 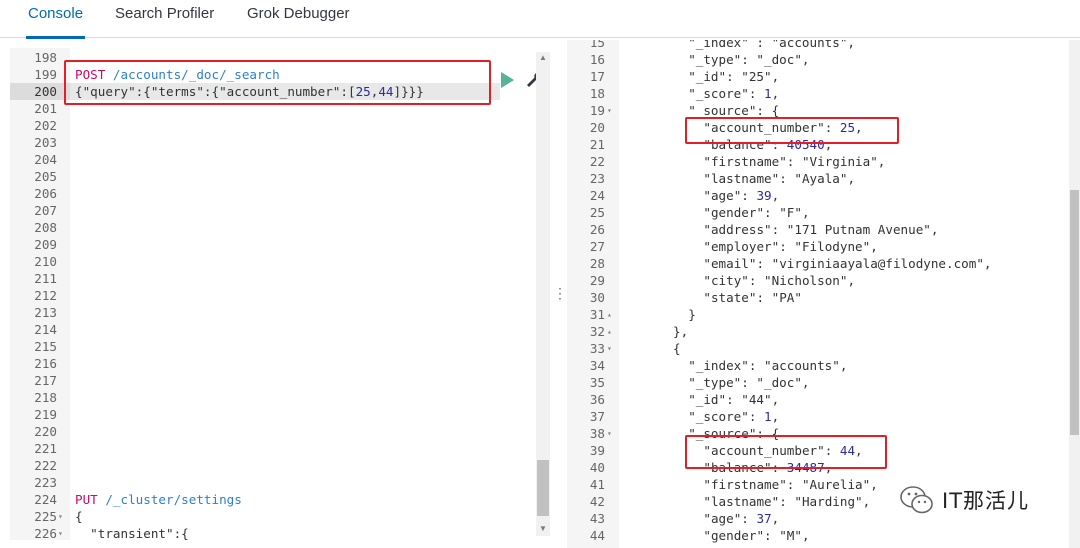 What do you see at coordinates (986, 501) in the screenshot?
I see `watermark-text: IT那活儿` at bounding box center [986, 501].